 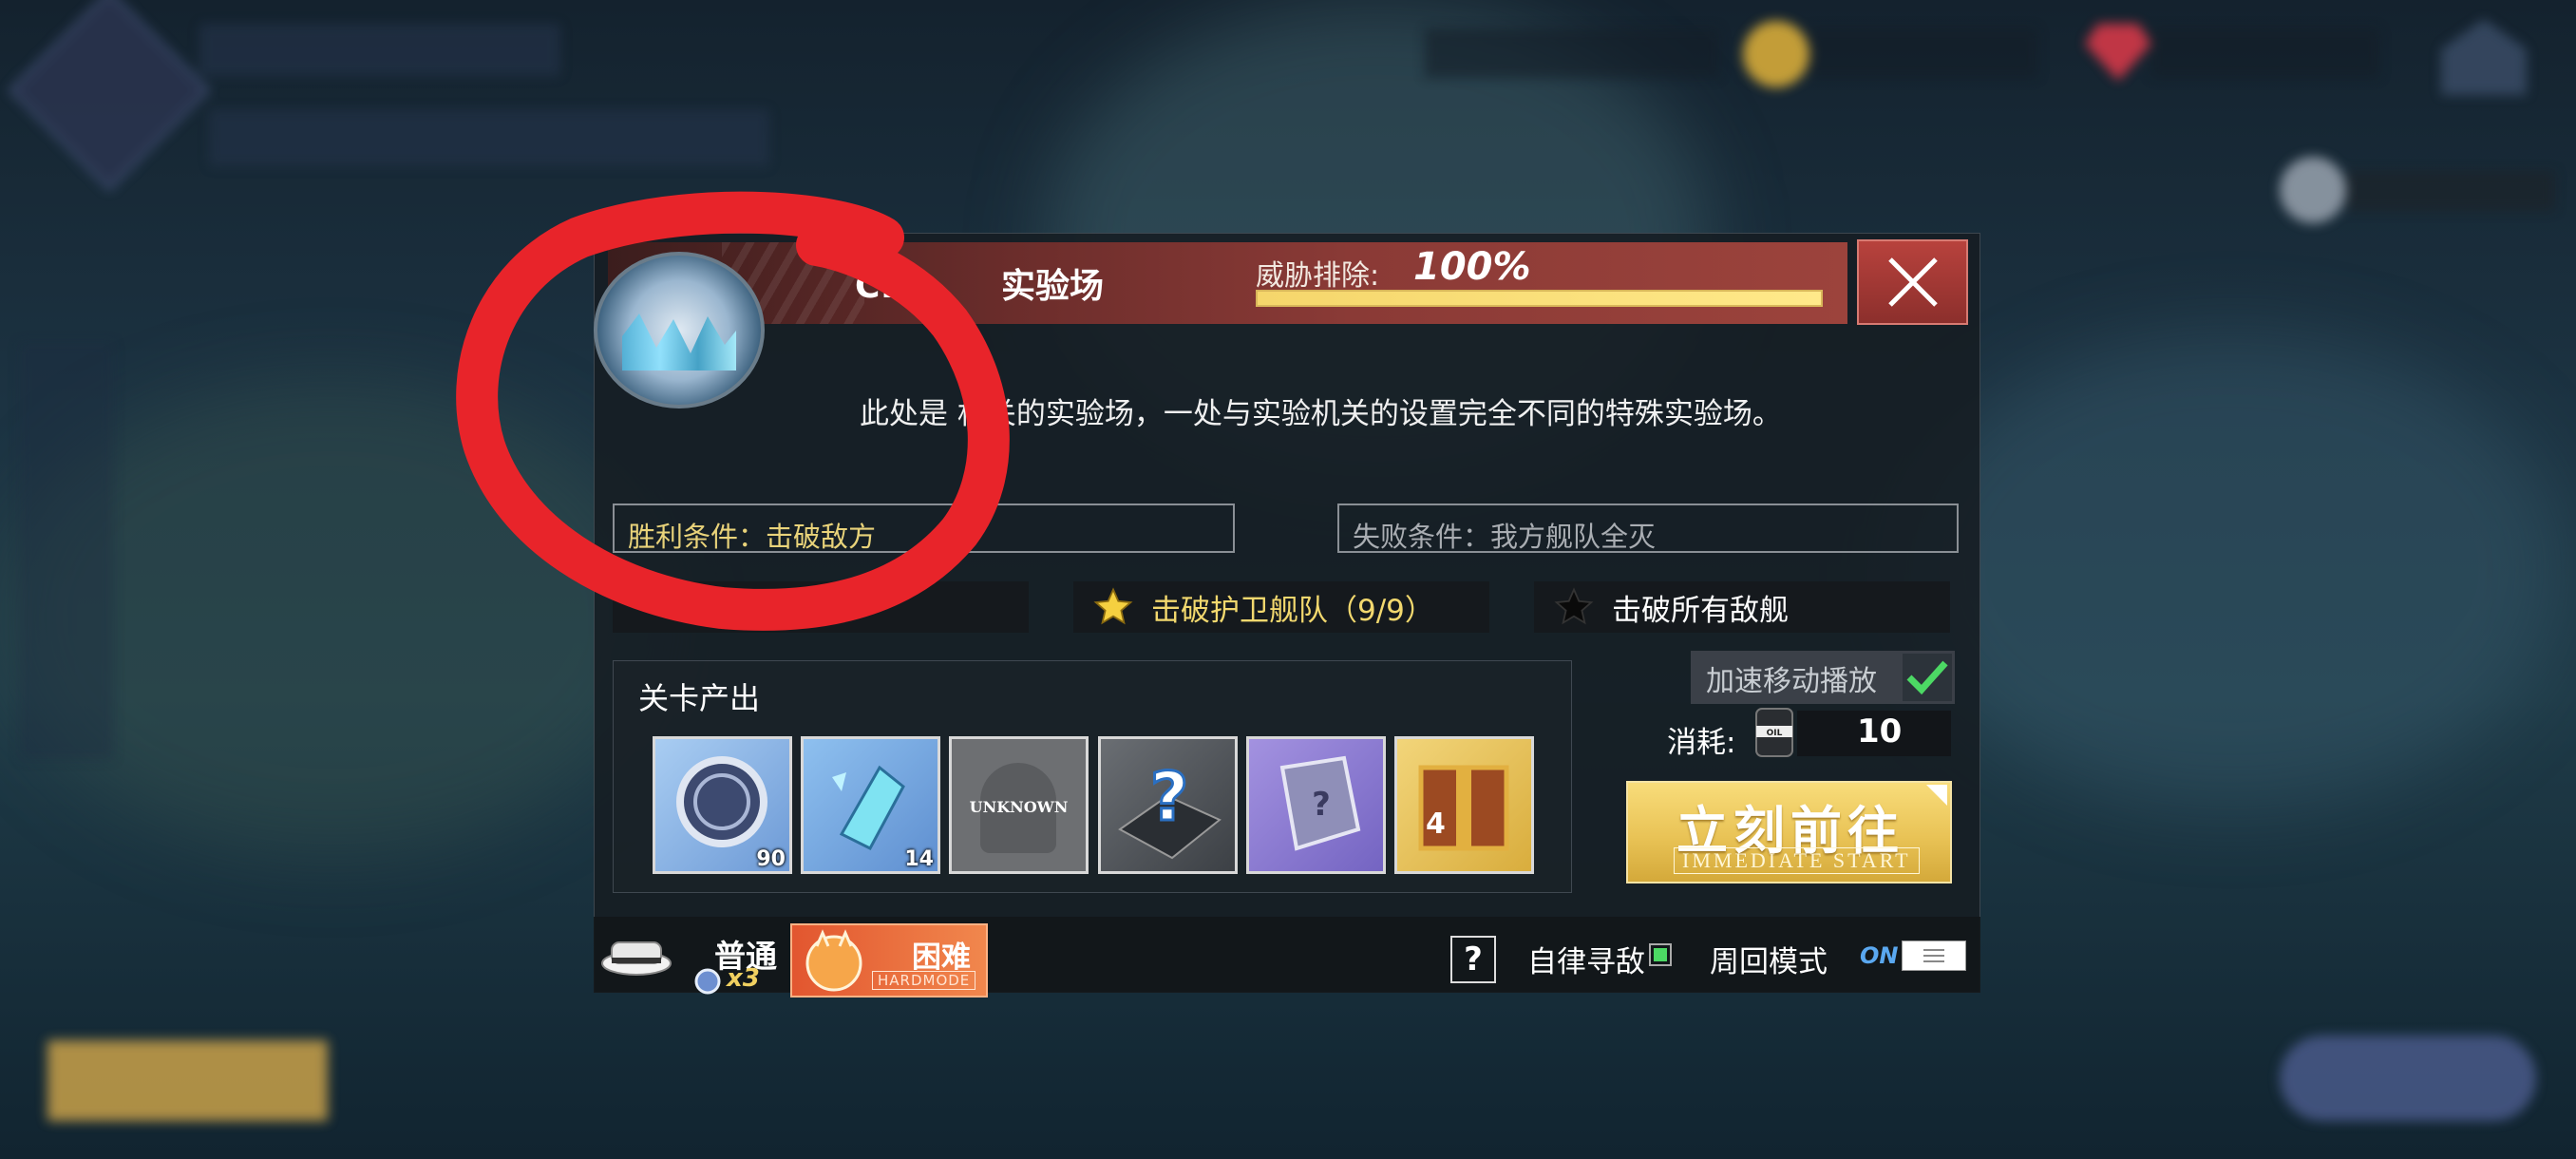 I want to click on drop-item-book: ?, so click(x=1316, y=805).